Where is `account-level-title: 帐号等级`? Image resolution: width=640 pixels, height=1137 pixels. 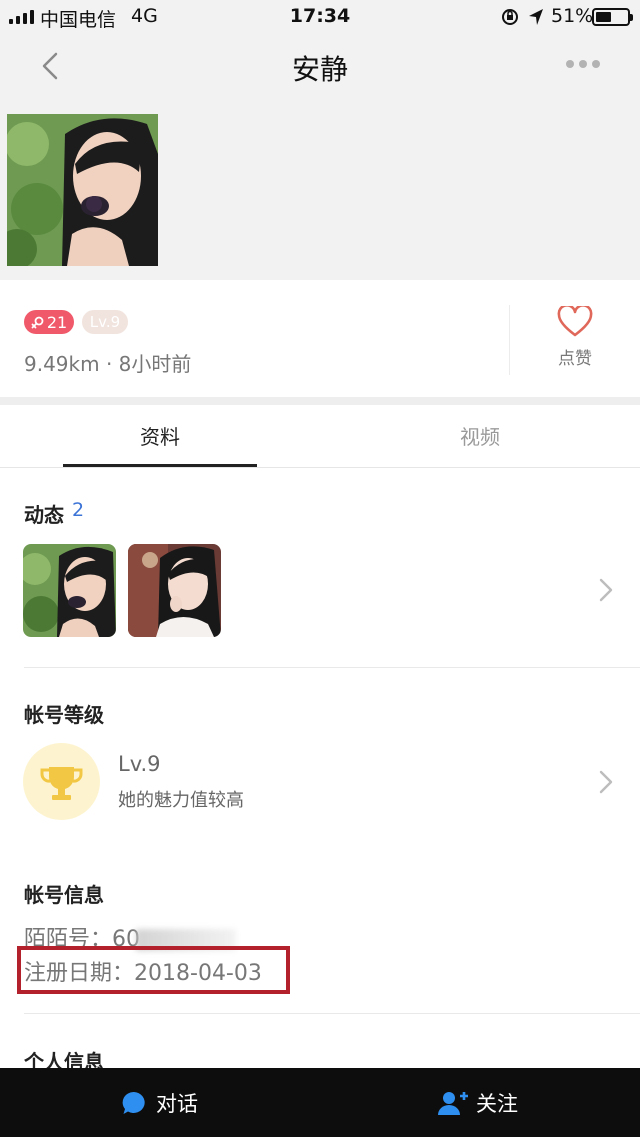 account-level-title: 帐号等级 is located at coordinates (64, 715).